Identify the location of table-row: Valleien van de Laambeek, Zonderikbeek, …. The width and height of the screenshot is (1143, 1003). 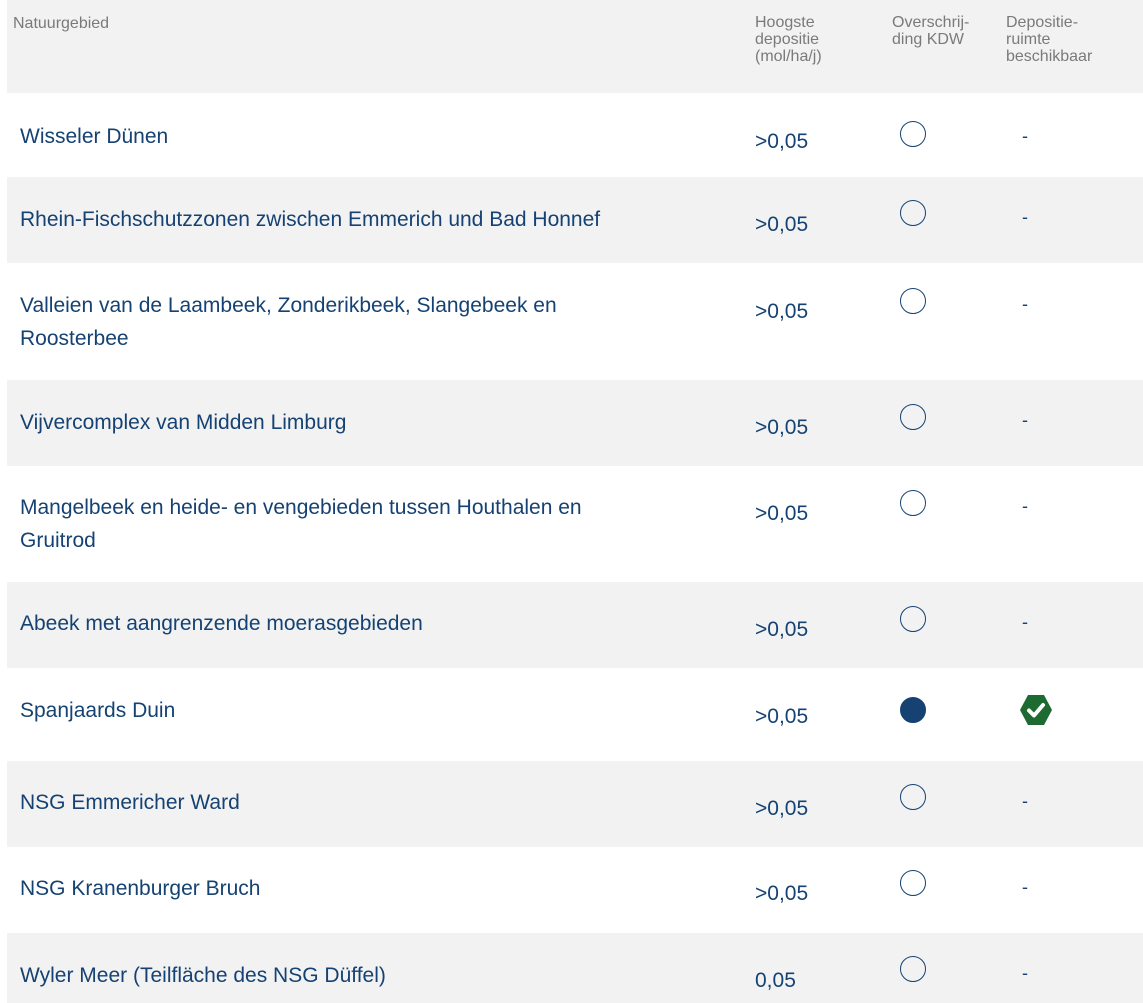
(575, 321).